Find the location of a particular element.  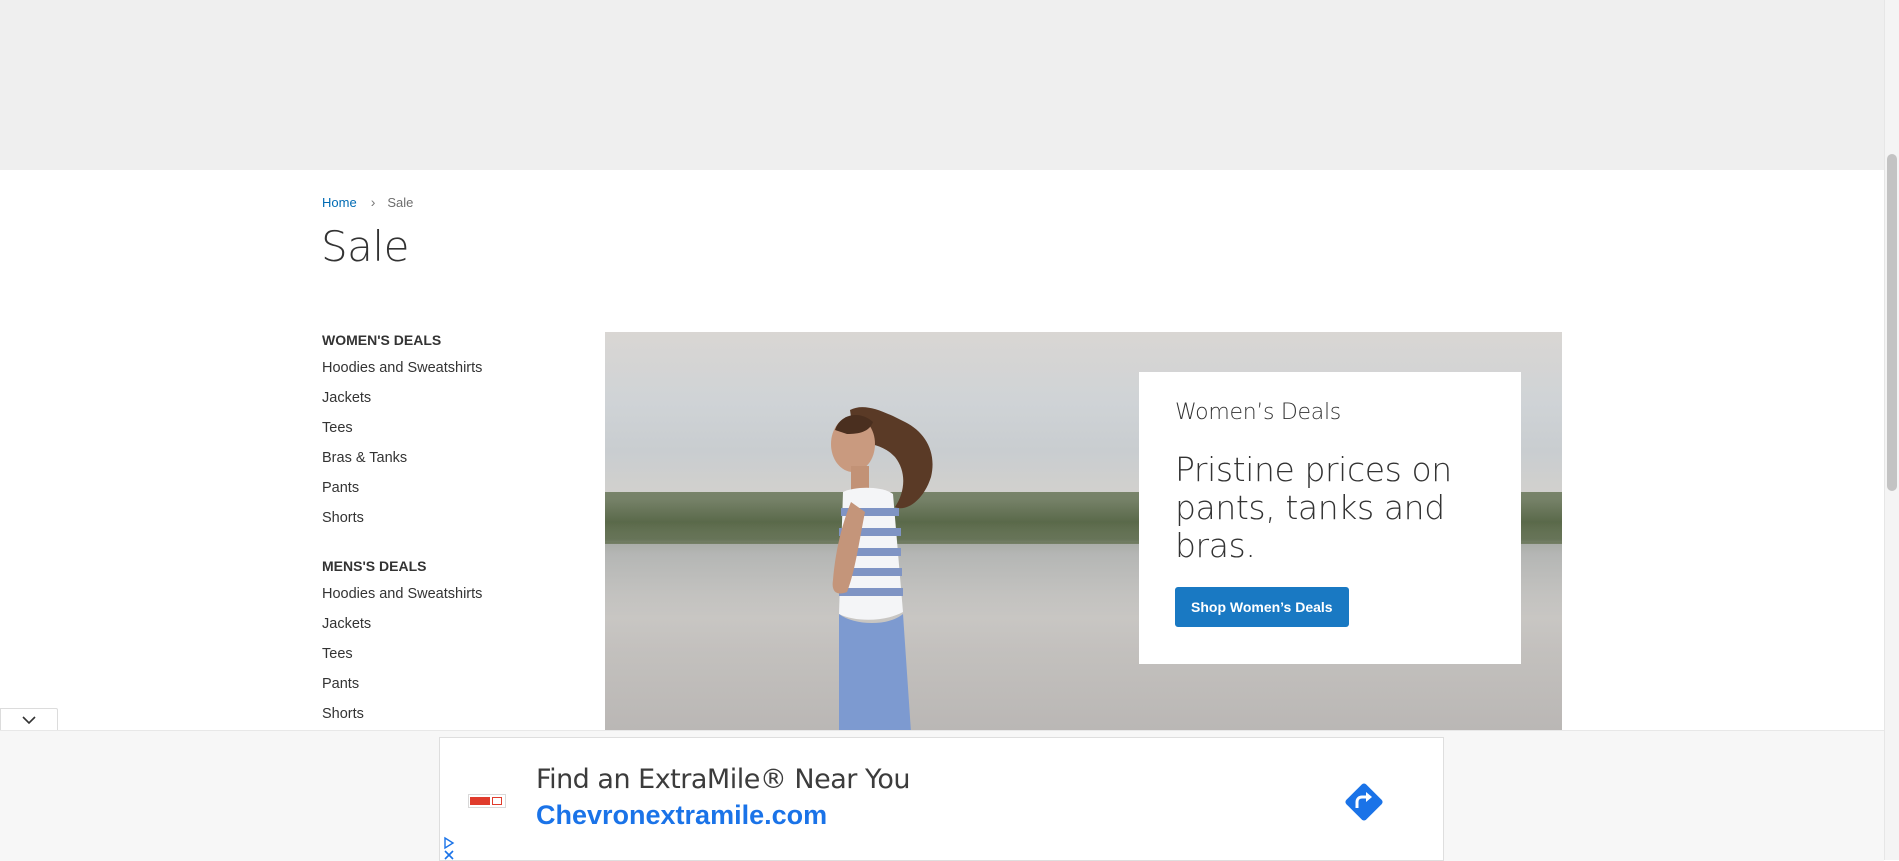

sidebar-link-men-tees: Tees is located at coordinates (442, 654).